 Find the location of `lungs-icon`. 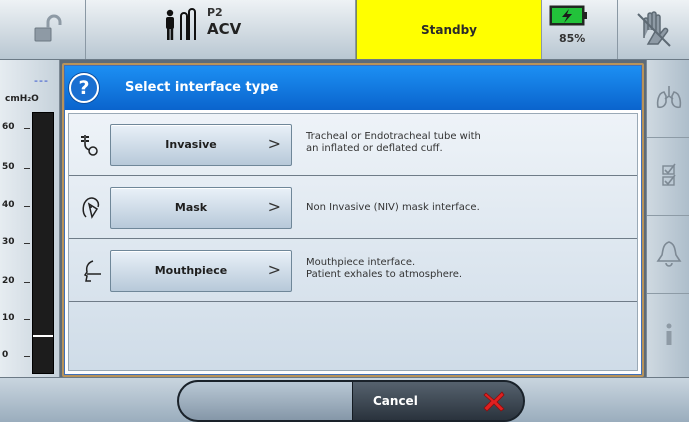

lungs-icon is located at coordinates (669, 99).